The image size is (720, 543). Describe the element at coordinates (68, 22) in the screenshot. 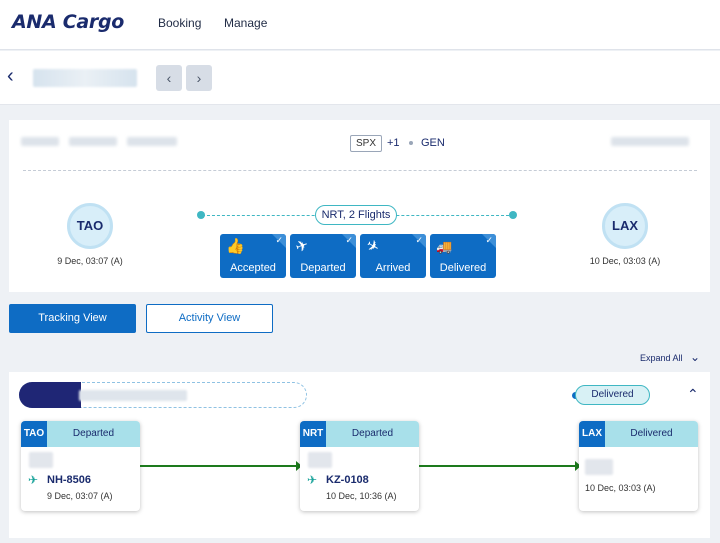

I see `ana-cargo-logo: ANA Cargo` at that location.